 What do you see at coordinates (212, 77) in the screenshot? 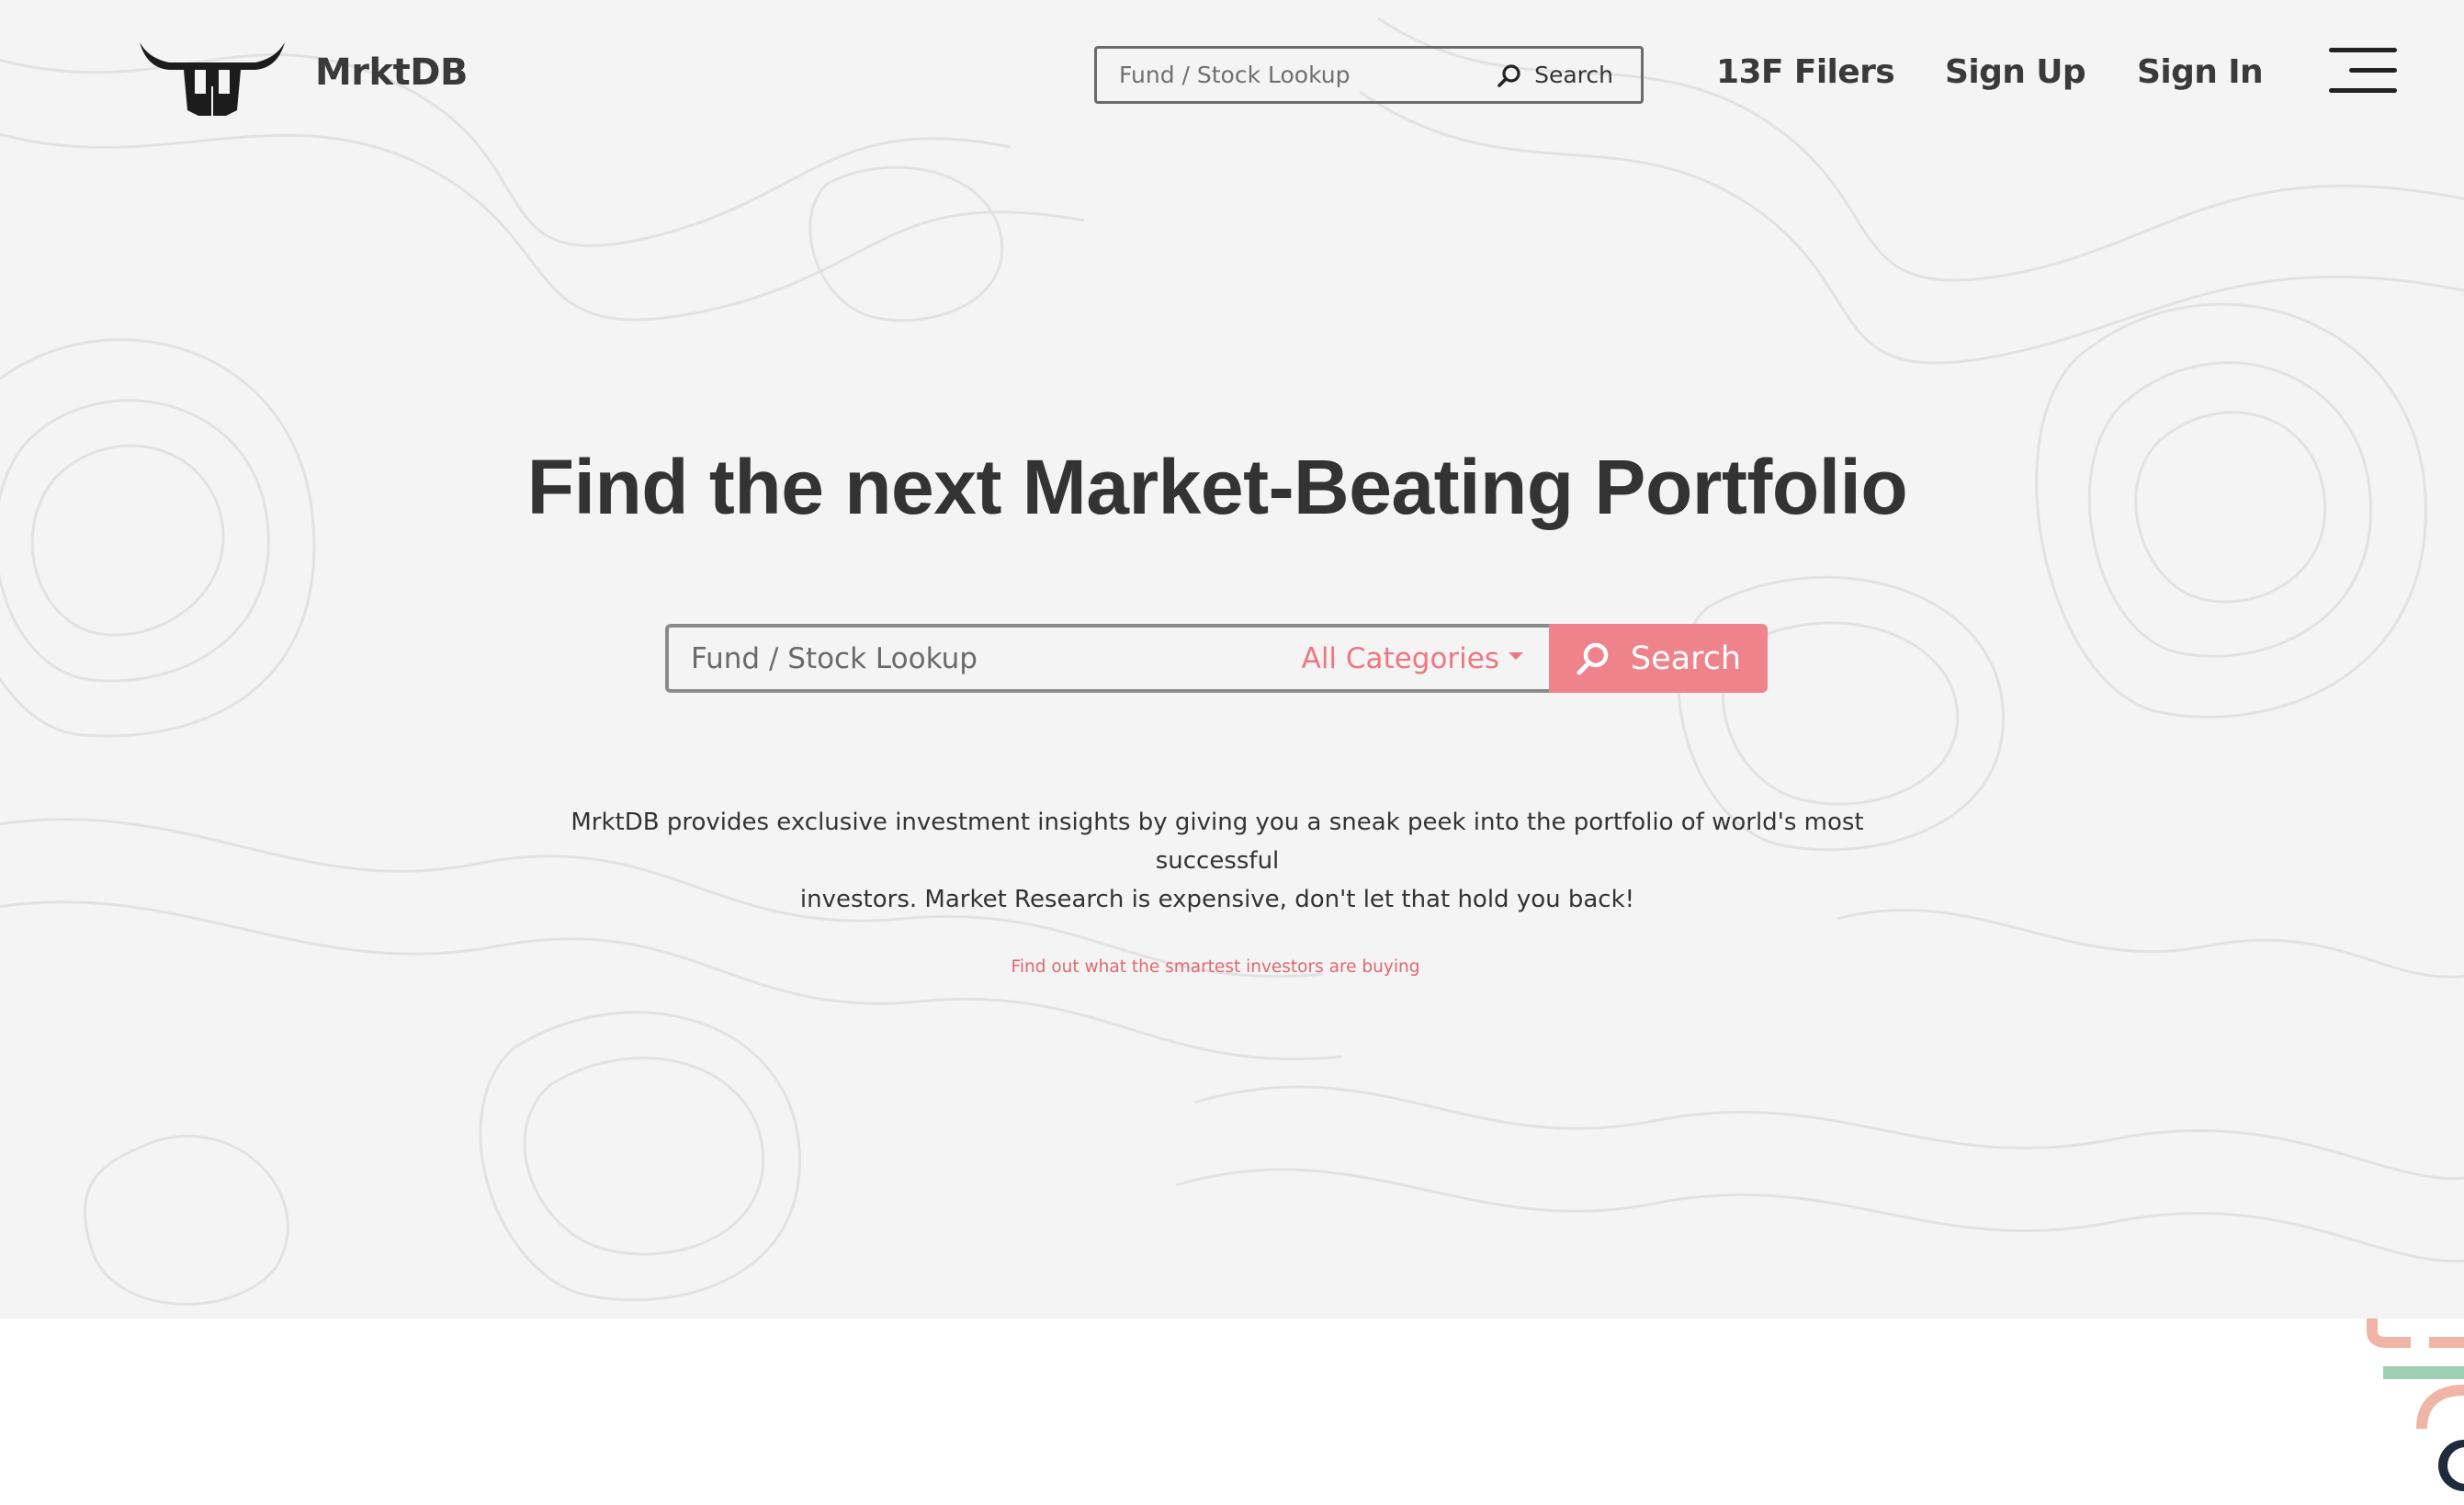
I see `bull-logo-icon` at bounding box center [212, 77].